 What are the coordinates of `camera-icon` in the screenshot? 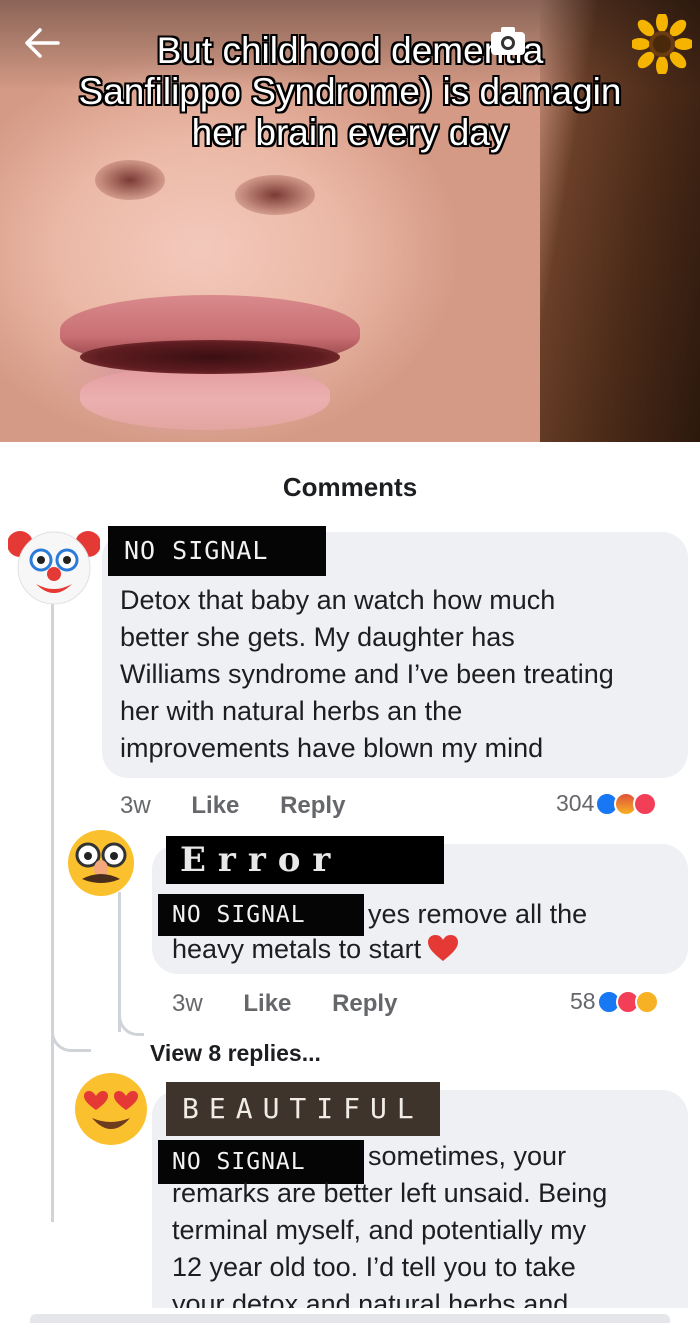 It's located at (508, 41).